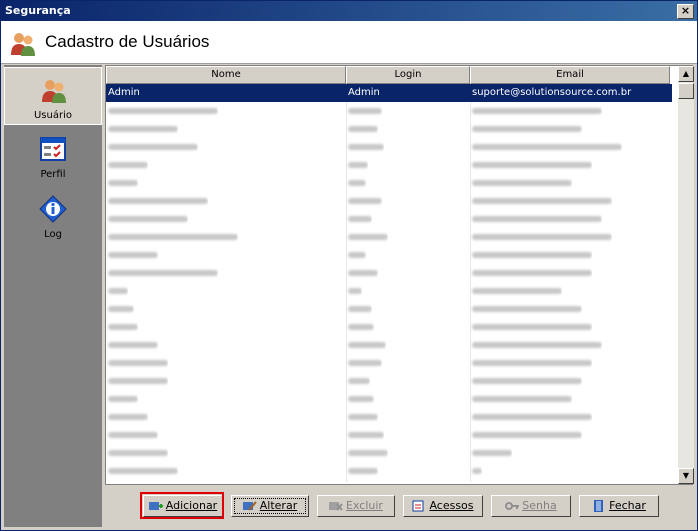 The height and width of the screenshot is (531, 698). What do you see at coordinates (53, 296) in the screenshot?
I see `sidebar: Usuário Perfil Log` at bounding box center [53, 296].